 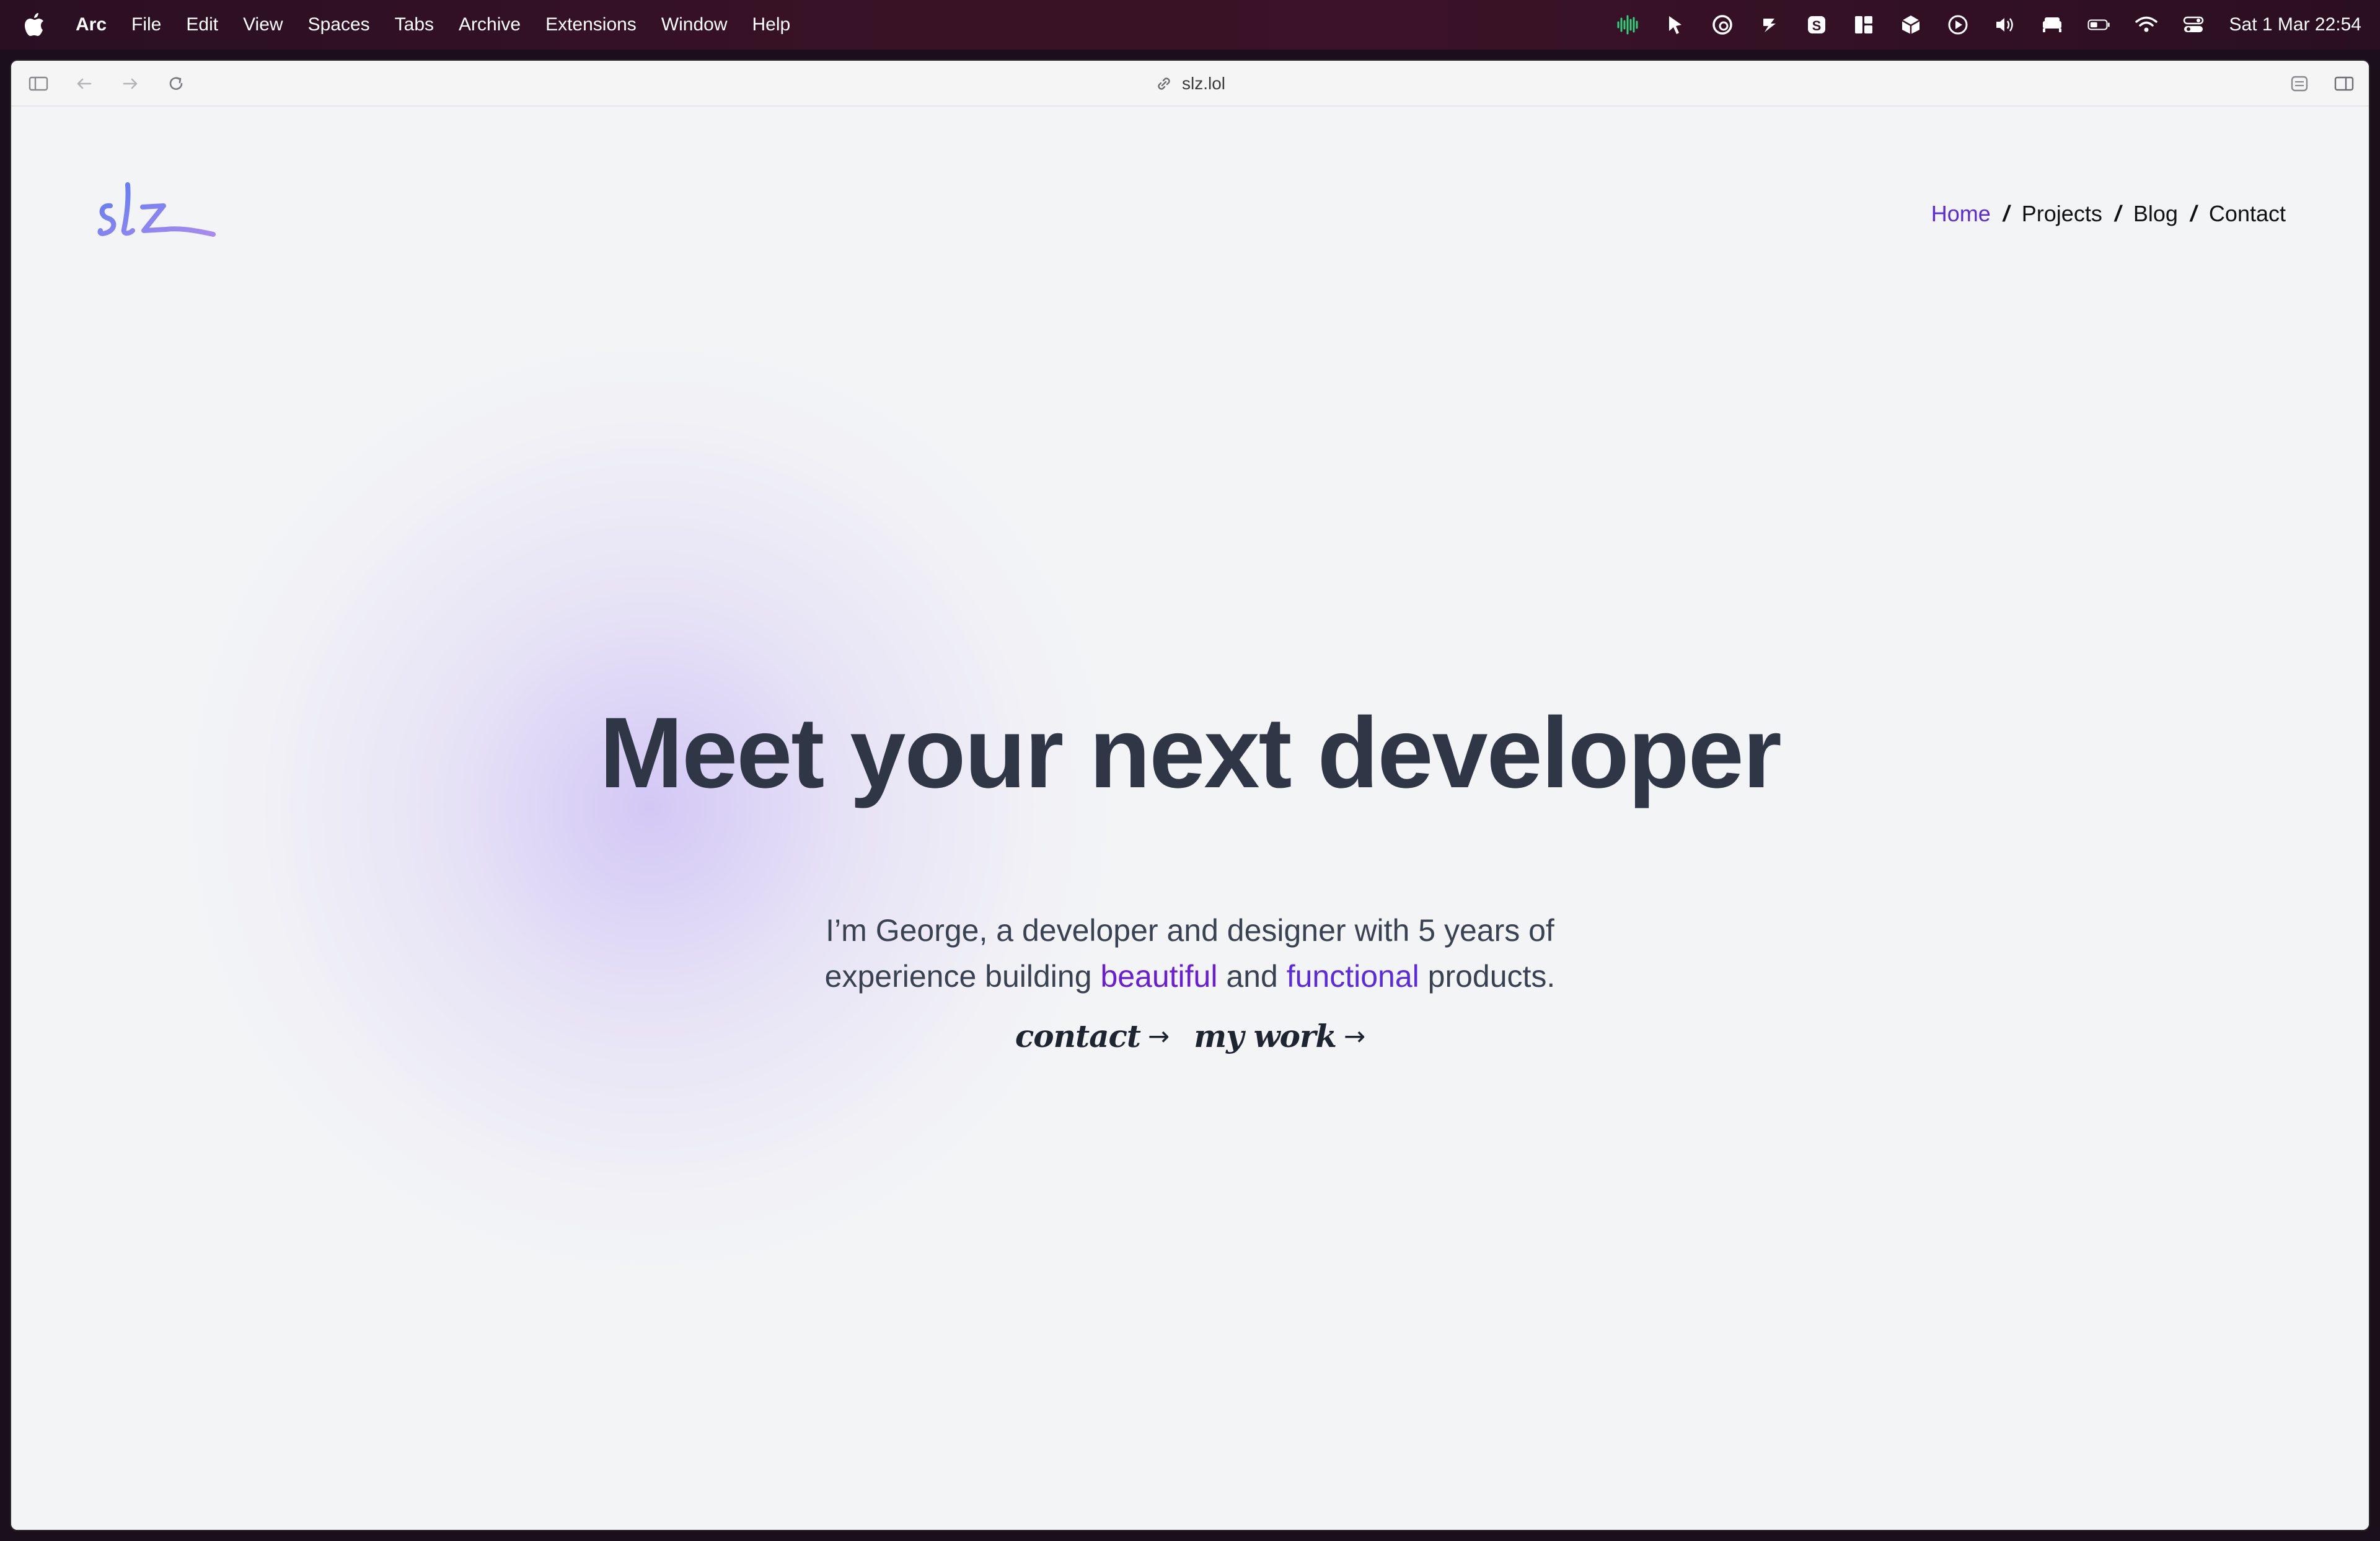 I want to click on accent-functional: functional, so click(x=1352, y=976).